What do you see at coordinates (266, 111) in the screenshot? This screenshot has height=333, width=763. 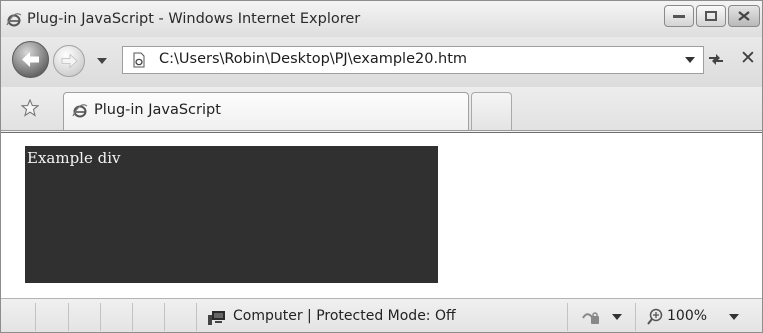 I see `tab-plug-in-javascript: Plug-in JavaScript` at bounding box center [266, 111].